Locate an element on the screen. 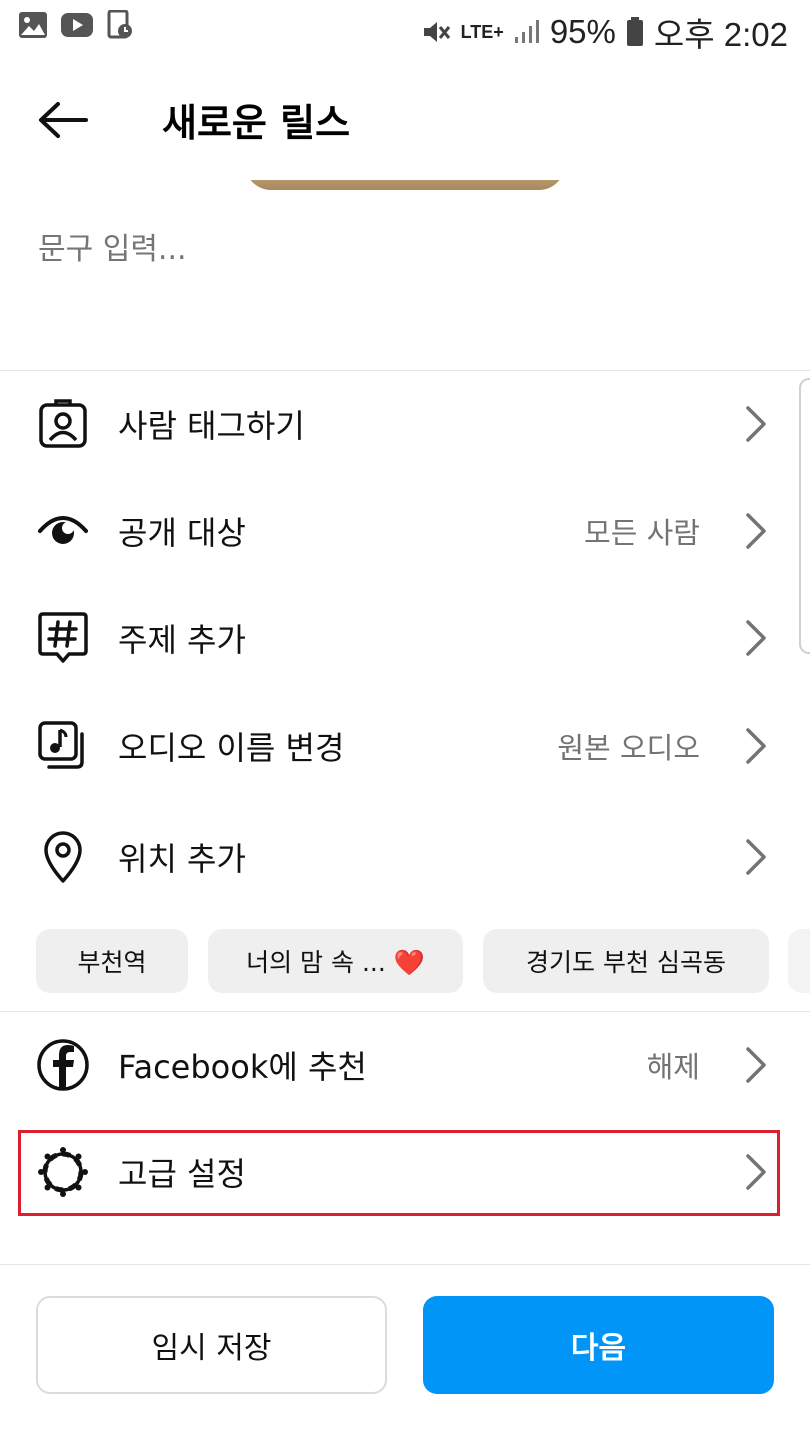 Image resolution: width=810 pixels, height=1440 pixels. location-chip-partial is located at coordinates (799, 961).